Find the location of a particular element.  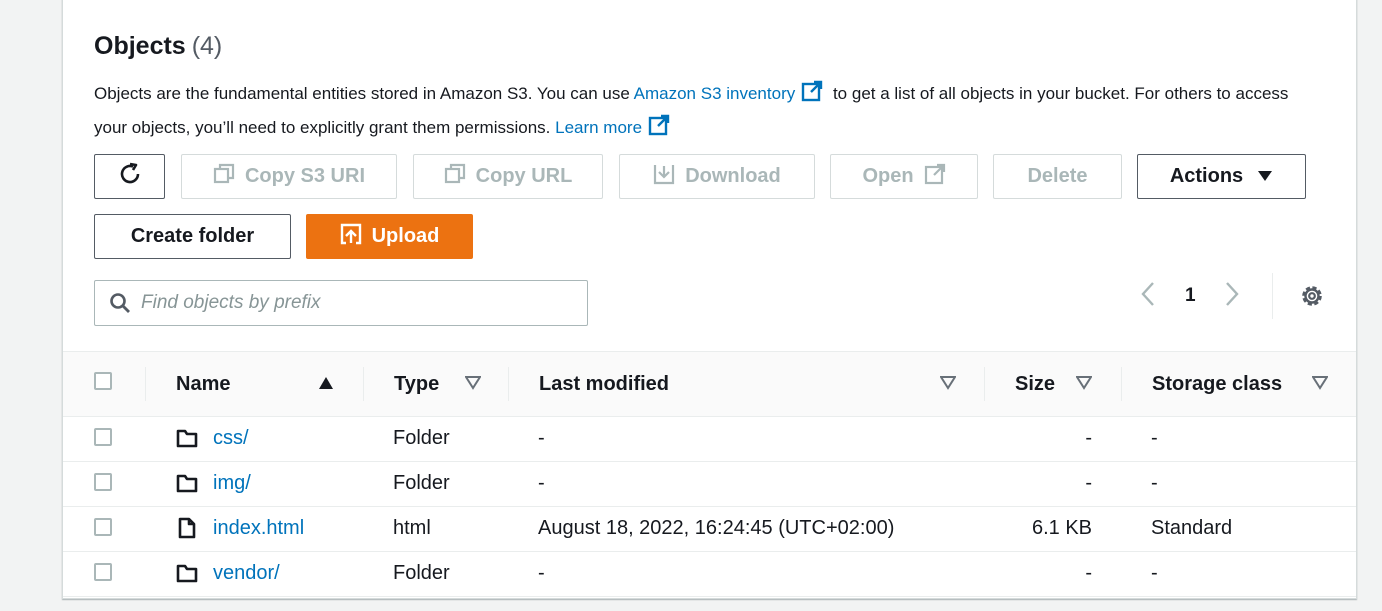

download-label: Download is located at coordinates (733, 176).